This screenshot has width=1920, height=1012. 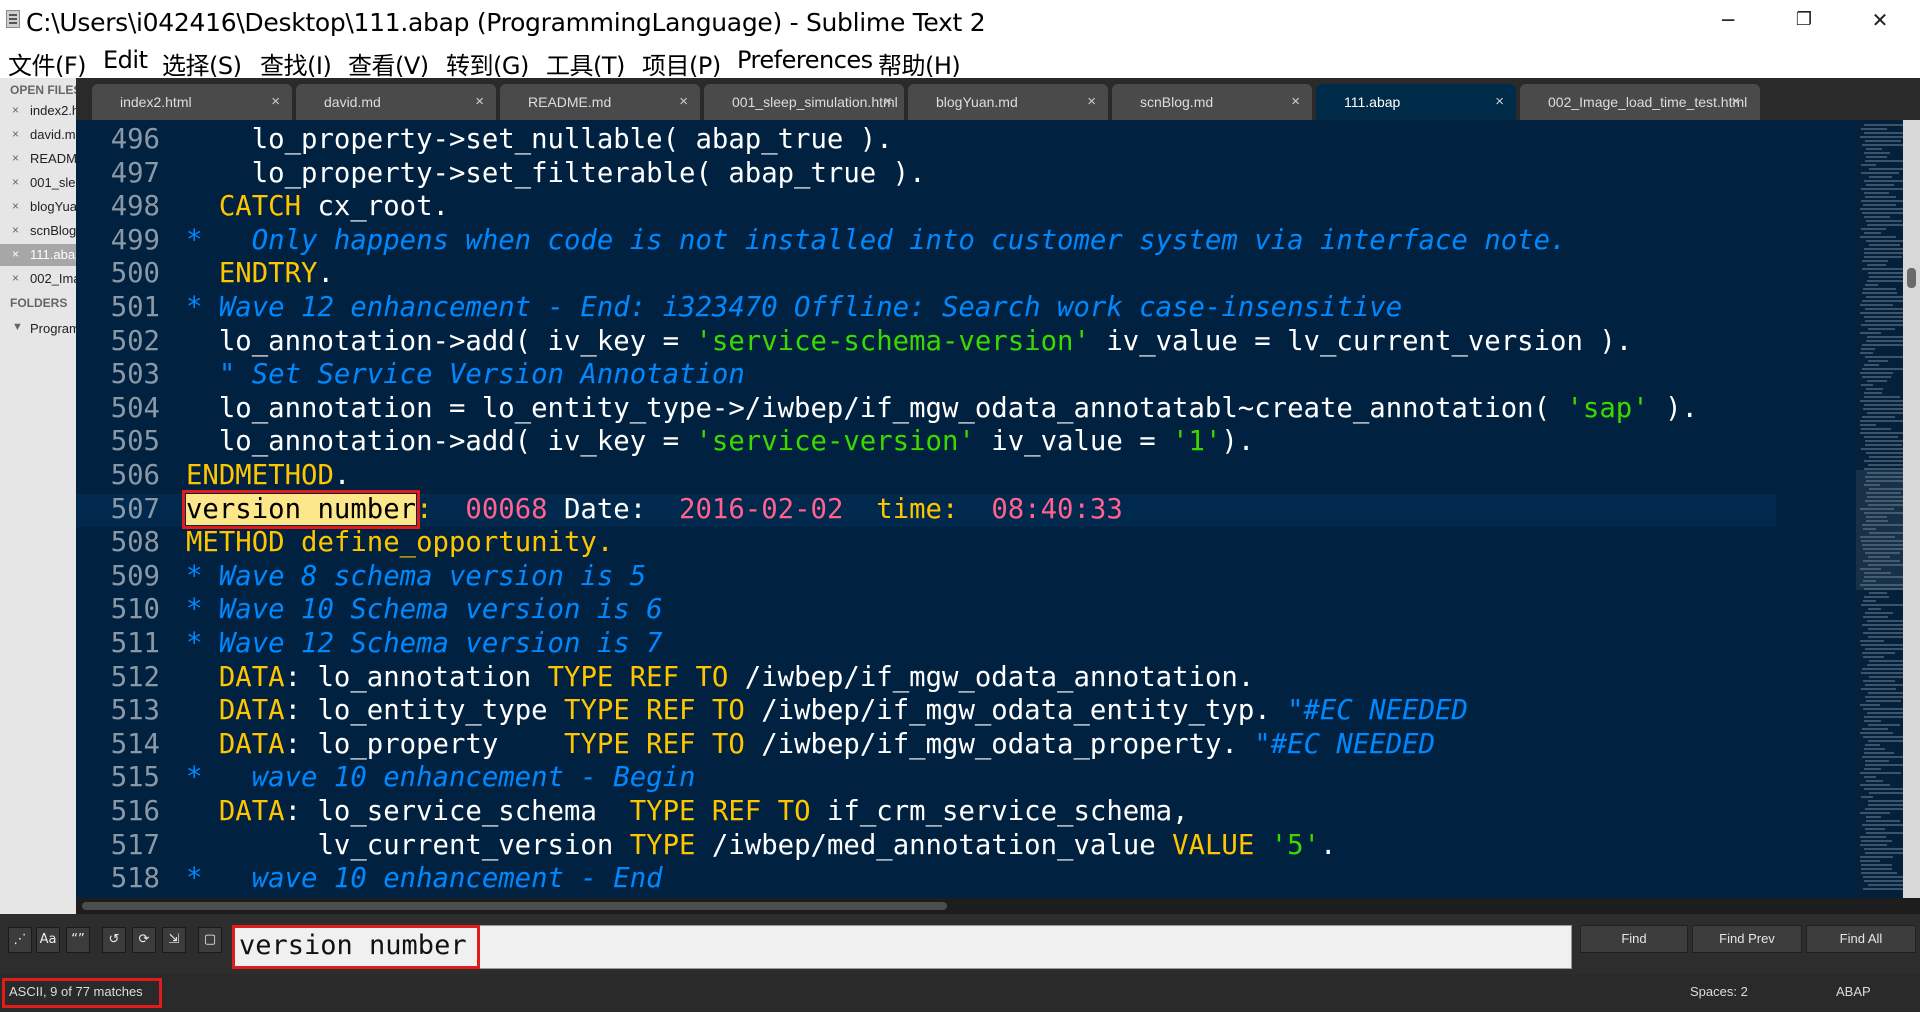 What do you see at coordinates (926, 544) in the screenshot?
I see `code-line: 508 METHOD define_opportunity.` at bounding box center [926, 544].